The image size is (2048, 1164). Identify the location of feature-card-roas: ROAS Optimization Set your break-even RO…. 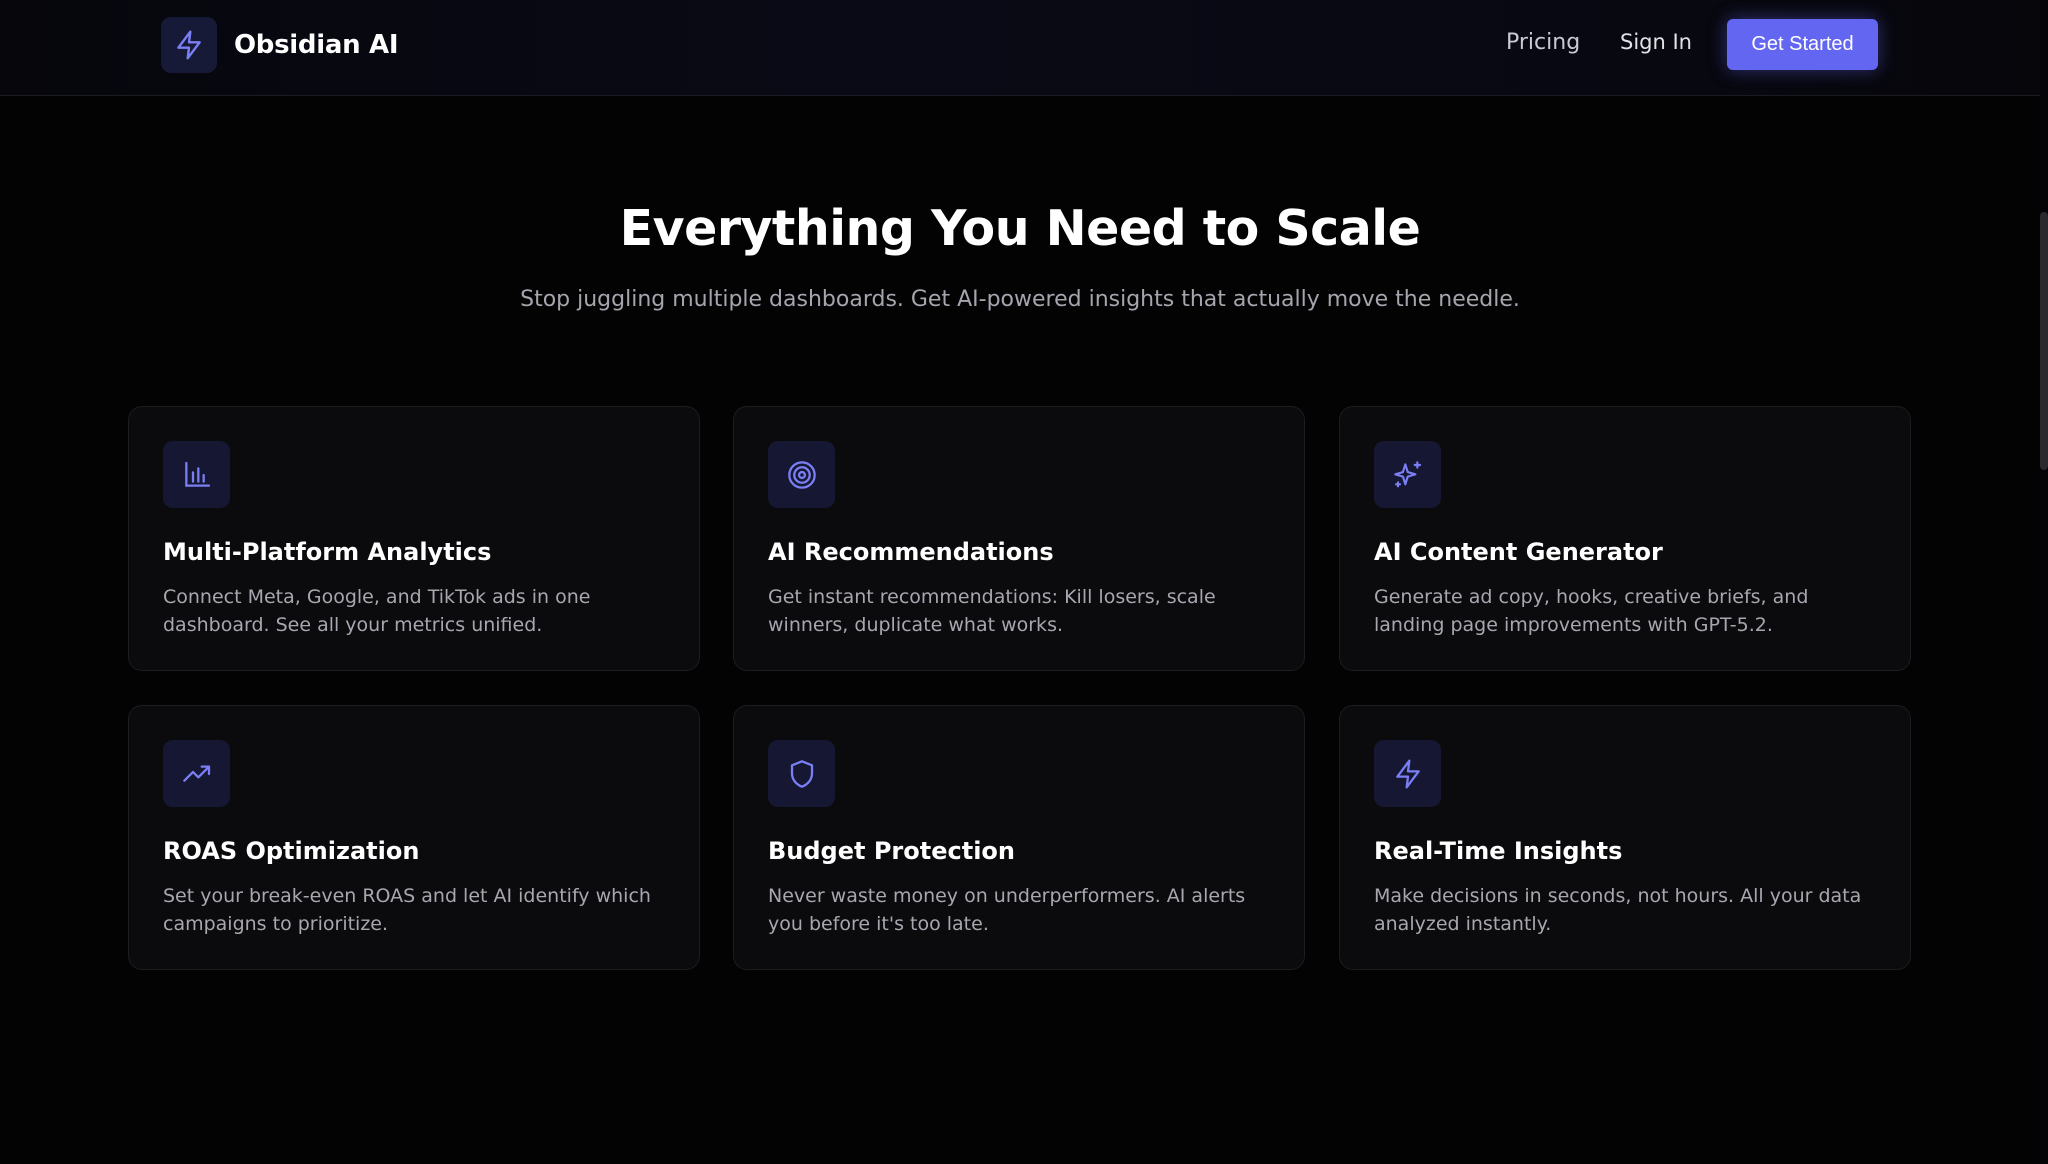
(414, 837).